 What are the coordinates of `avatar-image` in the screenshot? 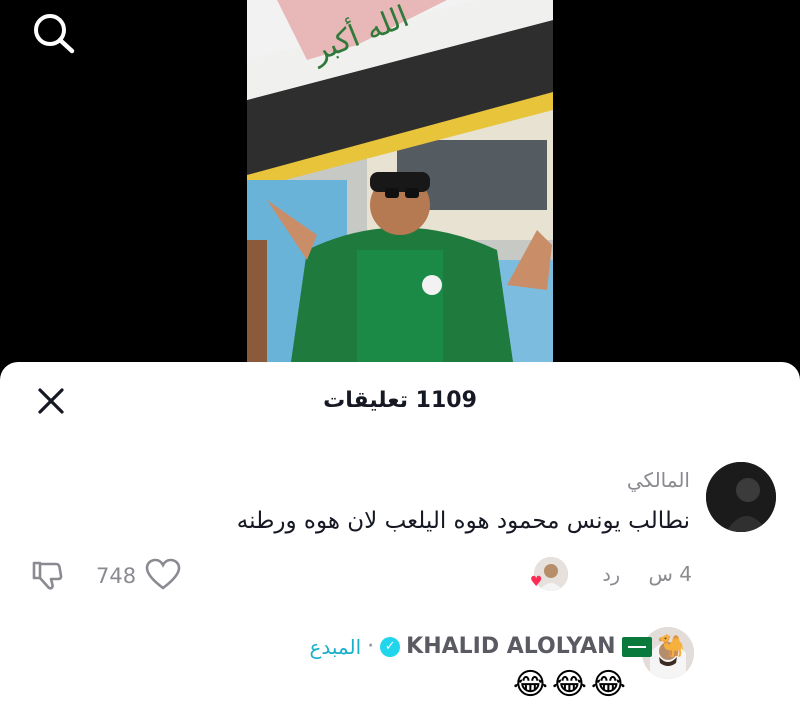 It's located at (741, 497).